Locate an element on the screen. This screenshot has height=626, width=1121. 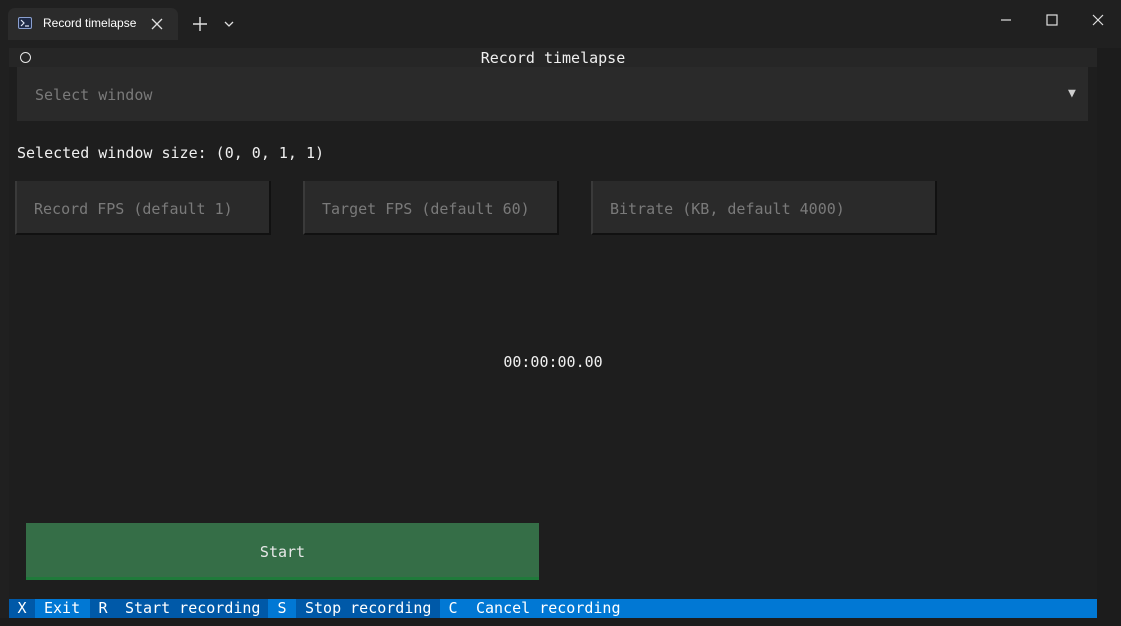
record-fps-input: Record FPS (default 1) is located at coordinates (143, 208).